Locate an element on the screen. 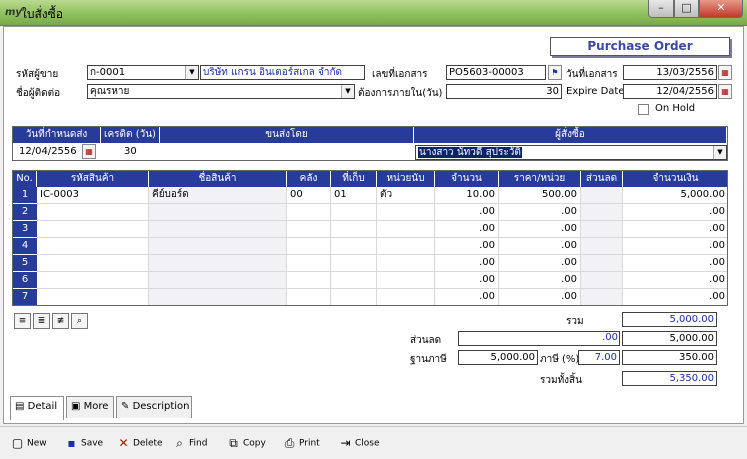 The width and height of the screenshot is (747, 459). title-bar: my ใบสั่งซื้อ – □ ✕ is located at coordinates (373, 13).